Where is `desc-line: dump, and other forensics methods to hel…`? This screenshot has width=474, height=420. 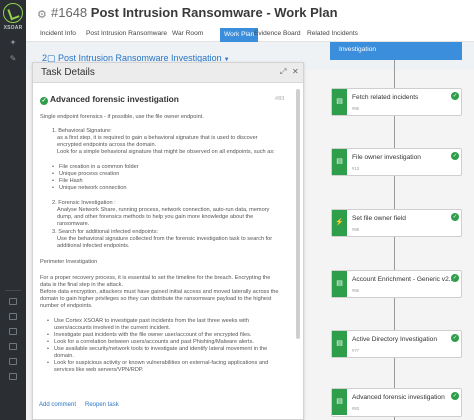
desc-line: dump, and other forensics methods to hel… is located at coordinates (155, 217).